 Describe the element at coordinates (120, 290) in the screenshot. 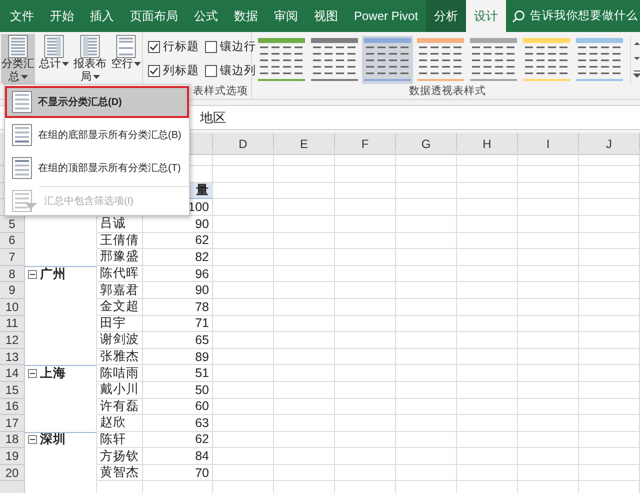

I see `table-cell: 郭嘉君` at that location.